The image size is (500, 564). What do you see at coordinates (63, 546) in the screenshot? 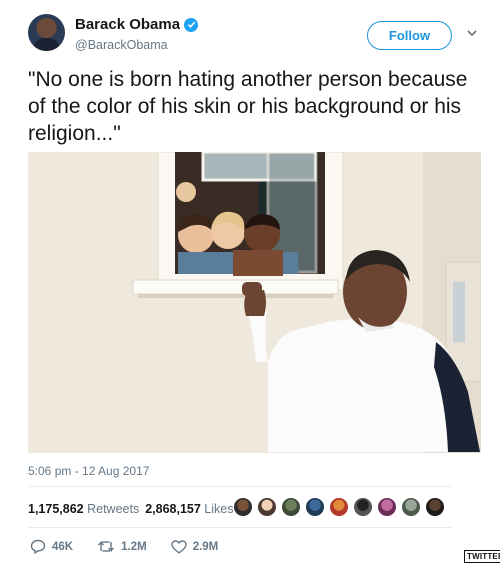
I see `reply-count: 46K` at bounding box center [63, 546].